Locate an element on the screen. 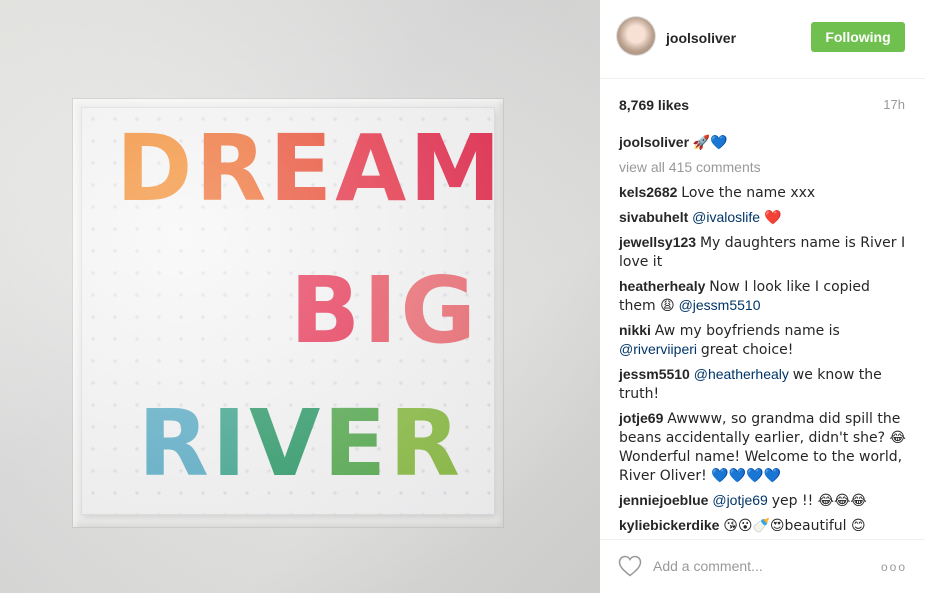 This screenshot has height=594, width=925. comment-item: jenniejoebluе @jotje69 yep !! 😂😂😂 is located at coordinates (763, 500).